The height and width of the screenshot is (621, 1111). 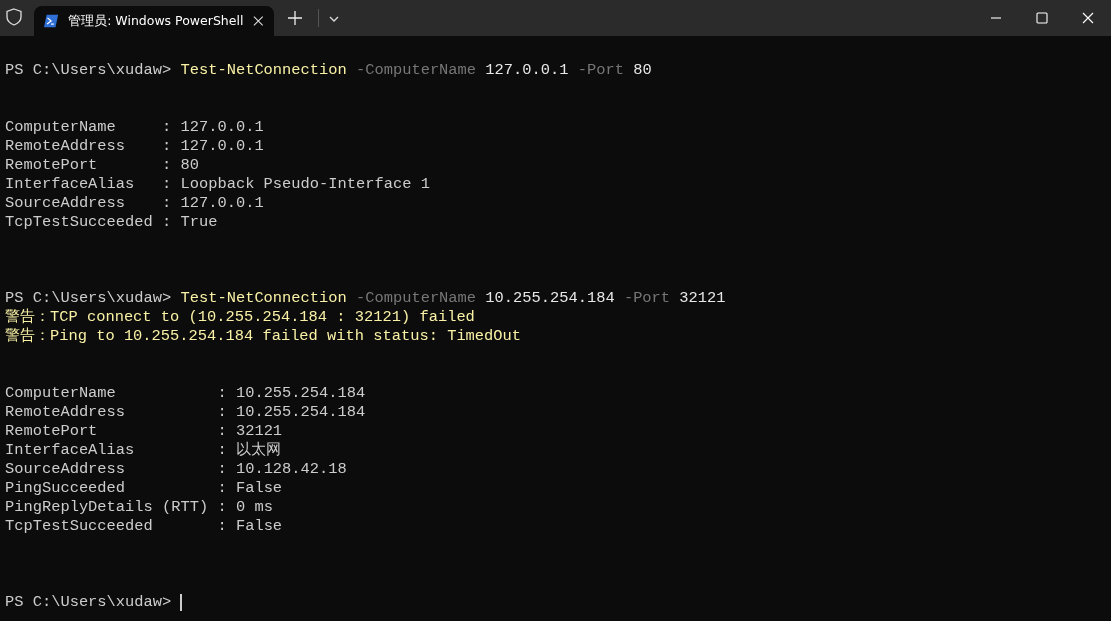 What do you see at coordinates (154, 21) in the screenshot?
I see `terminal-tab: 管理员: Windows PowerShell` at bounding box center [154, 21].